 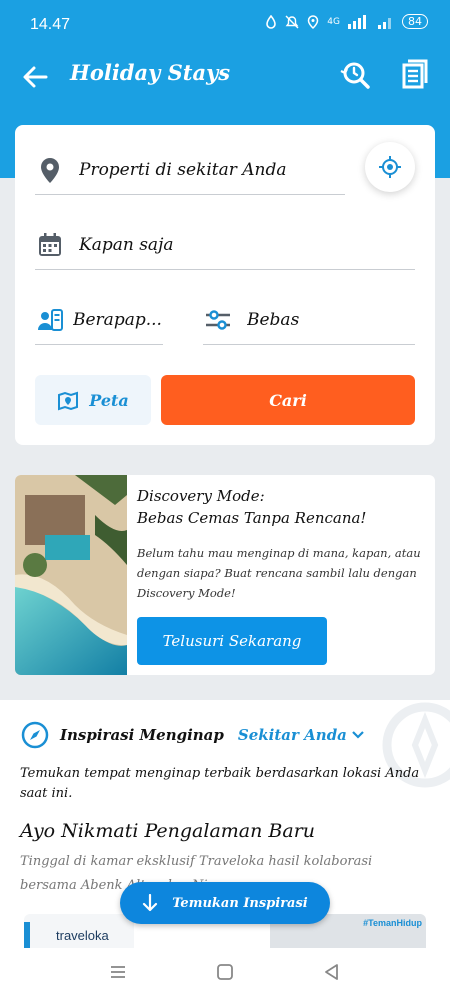 I want to click on beach-resort-image, so click(x=71, y=575).